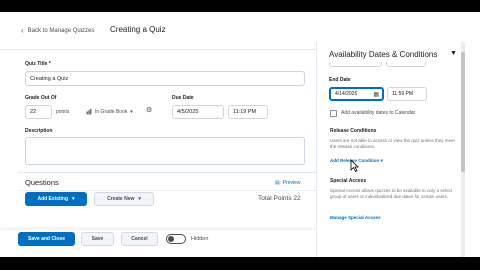 This screenshot has height=270, width=480. I want to click on description-label: Description, so click(39, 131).